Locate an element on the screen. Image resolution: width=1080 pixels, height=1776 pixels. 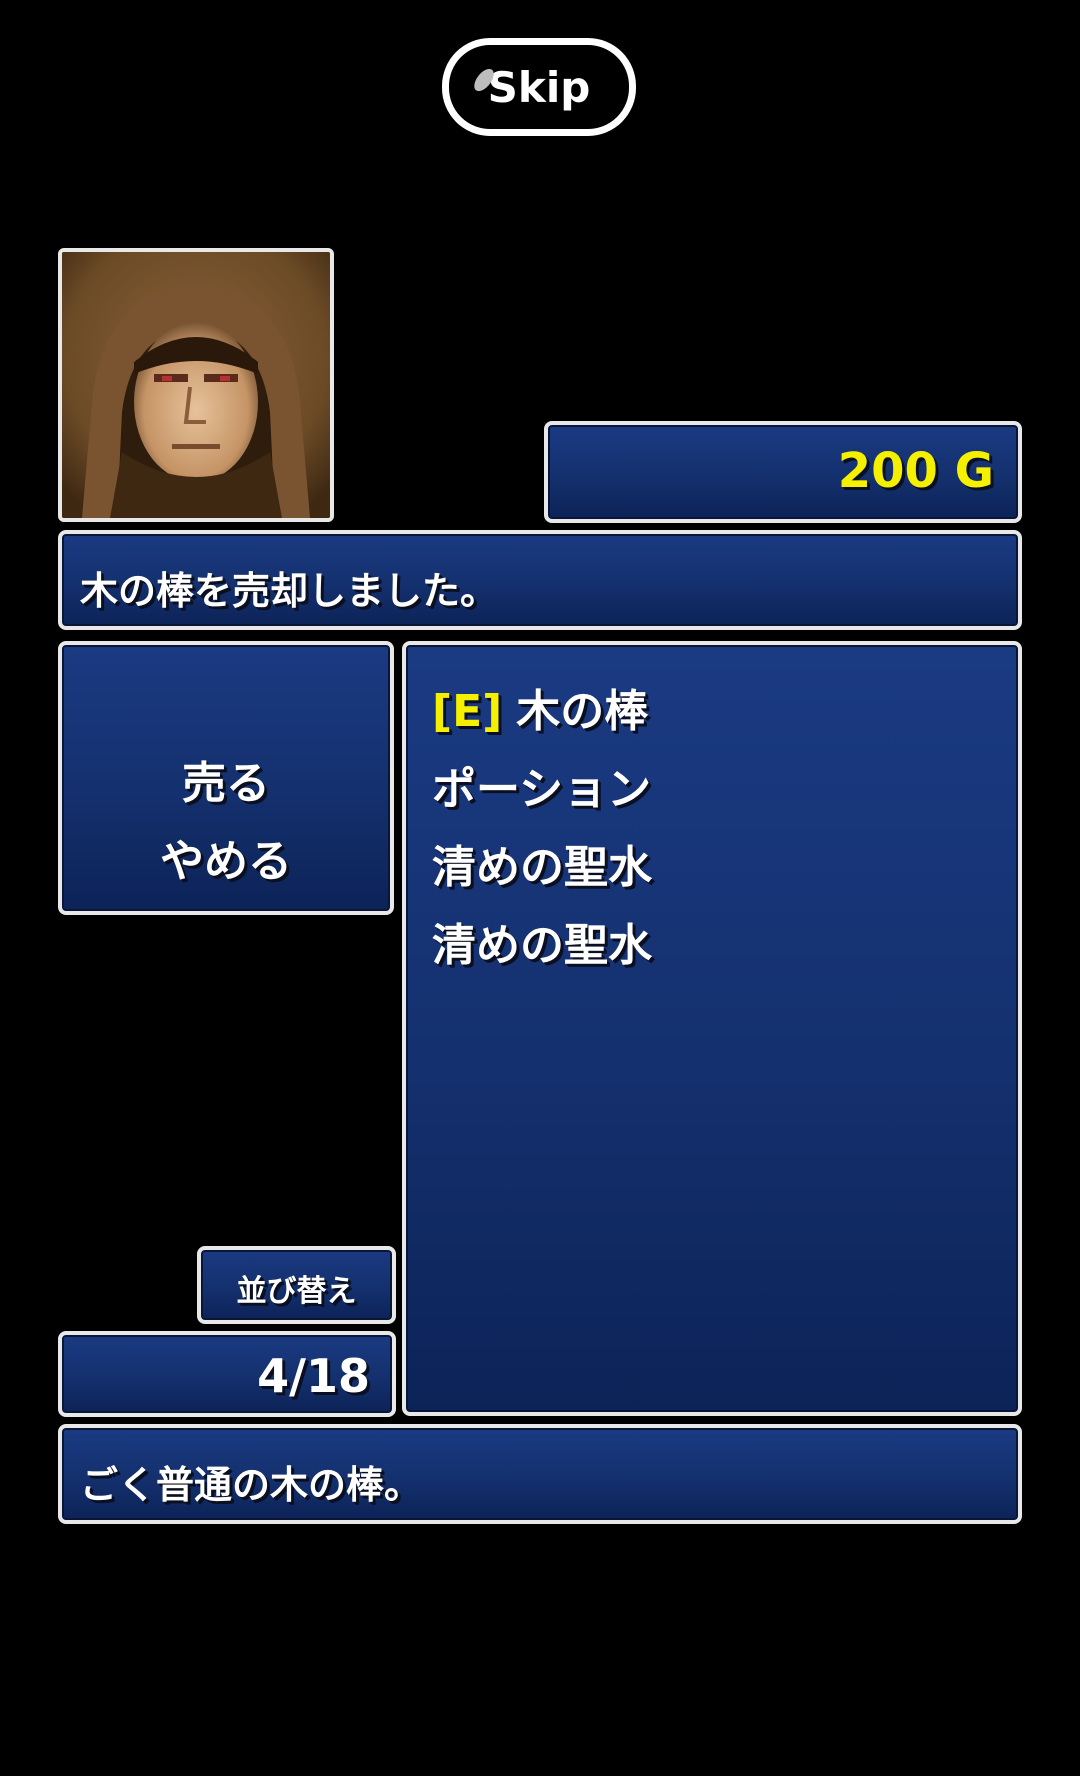
message-window: 木の棒を売却しました。 is located at coordinates (540, 580).